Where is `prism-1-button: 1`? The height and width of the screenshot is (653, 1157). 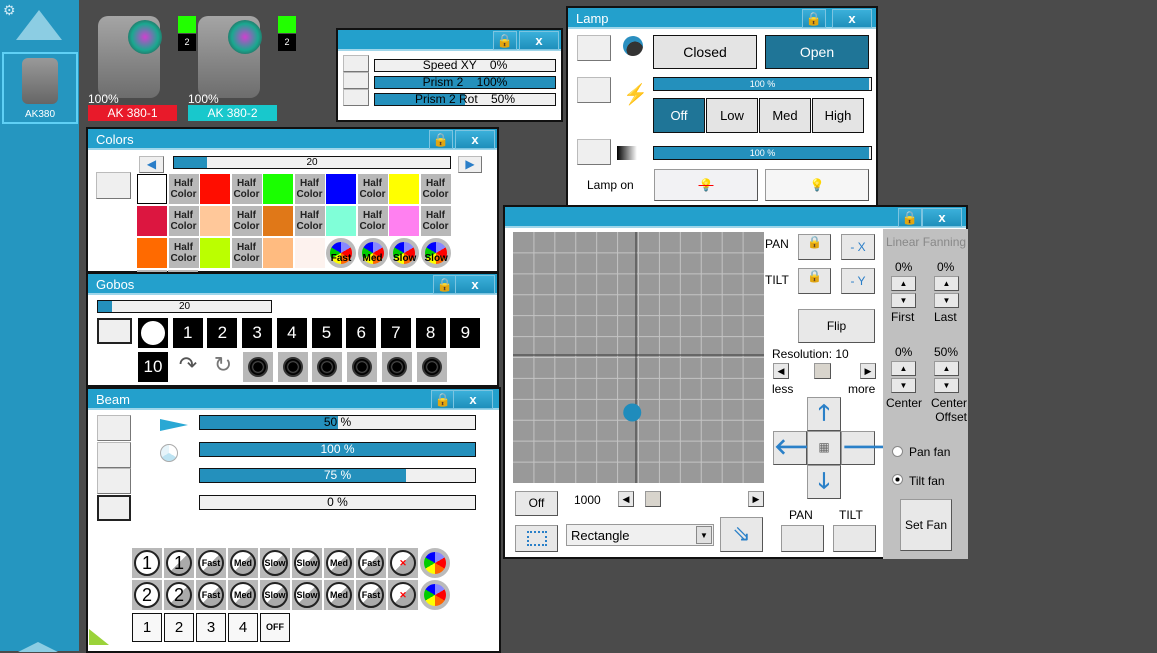 prism-1-button: 1 is located at coordinates (147, 627).